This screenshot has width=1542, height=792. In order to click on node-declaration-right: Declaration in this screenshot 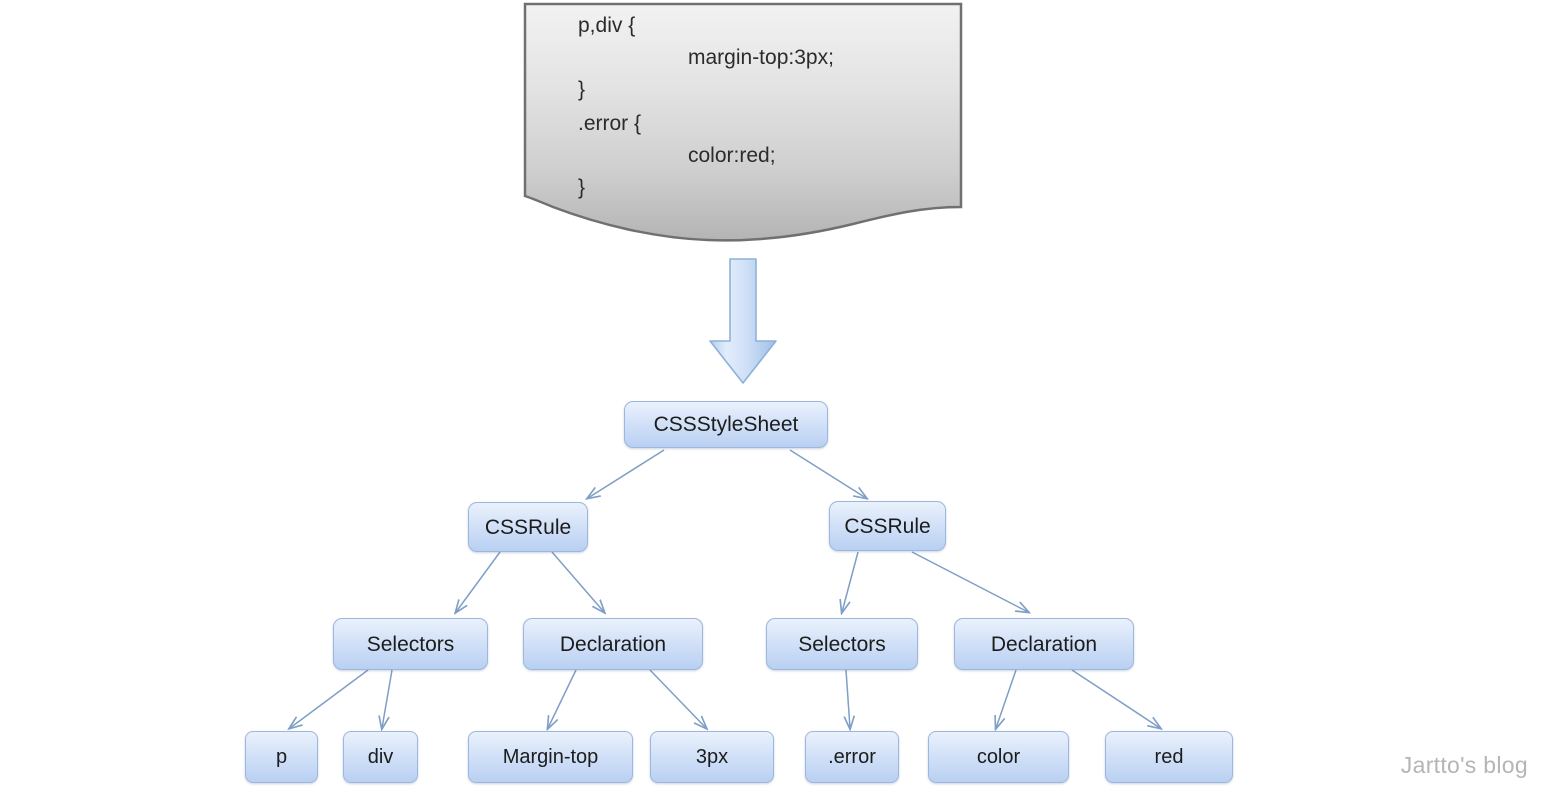, I will do `click(1044, 644)`.